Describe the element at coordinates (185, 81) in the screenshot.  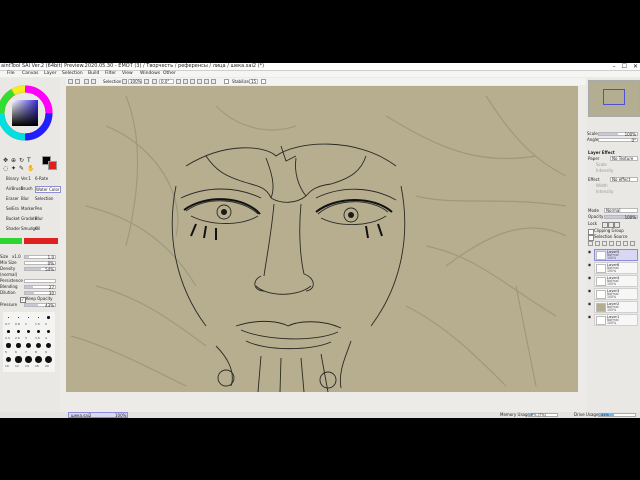
I see `reset-rotation-icon` at that location.